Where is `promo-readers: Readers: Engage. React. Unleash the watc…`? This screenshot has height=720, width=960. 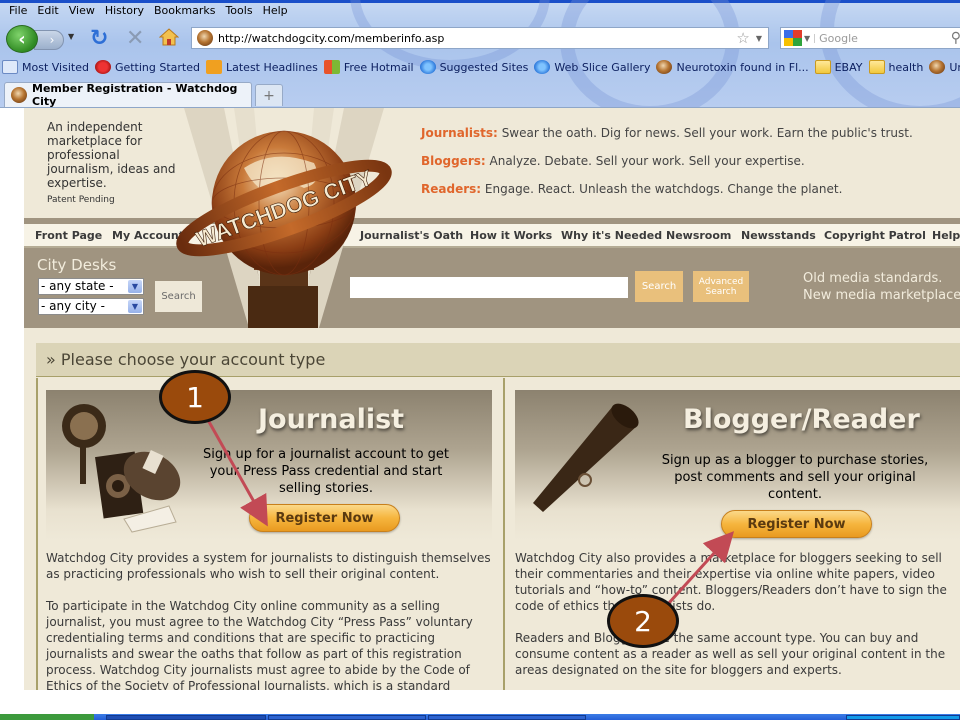
promo-readers: Readers: Engage. React. Unleash the watc… is located at coordinates (667, 196).